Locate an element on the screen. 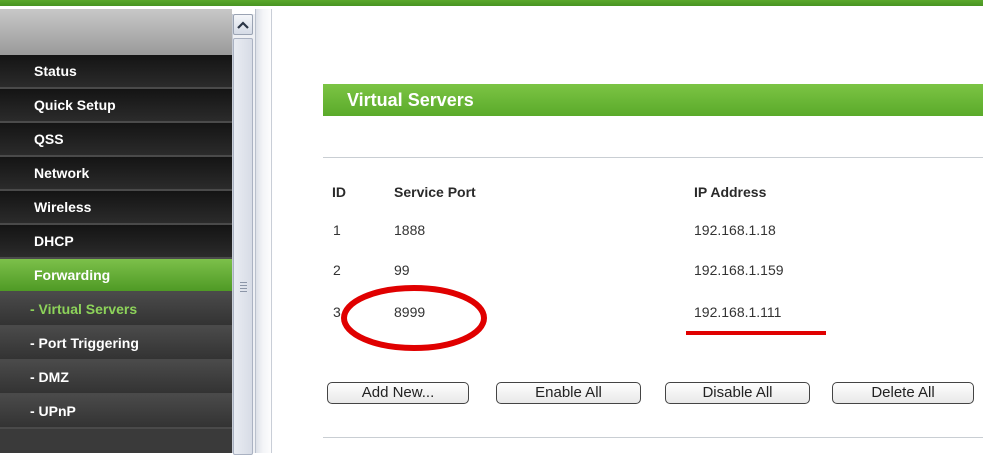 Image resolution: width=983 pixels, height=455 pixels. divider-bottom is located at coordinates (653, 437).